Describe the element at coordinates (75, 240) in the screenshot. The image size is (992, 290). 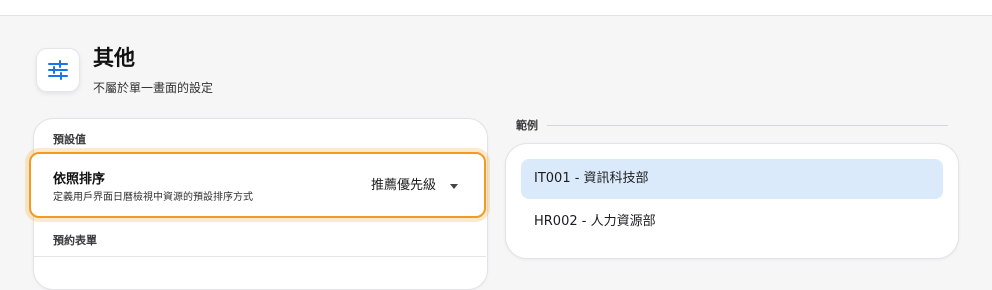
I see `group-label-booking-form: 預約表單` at that location.